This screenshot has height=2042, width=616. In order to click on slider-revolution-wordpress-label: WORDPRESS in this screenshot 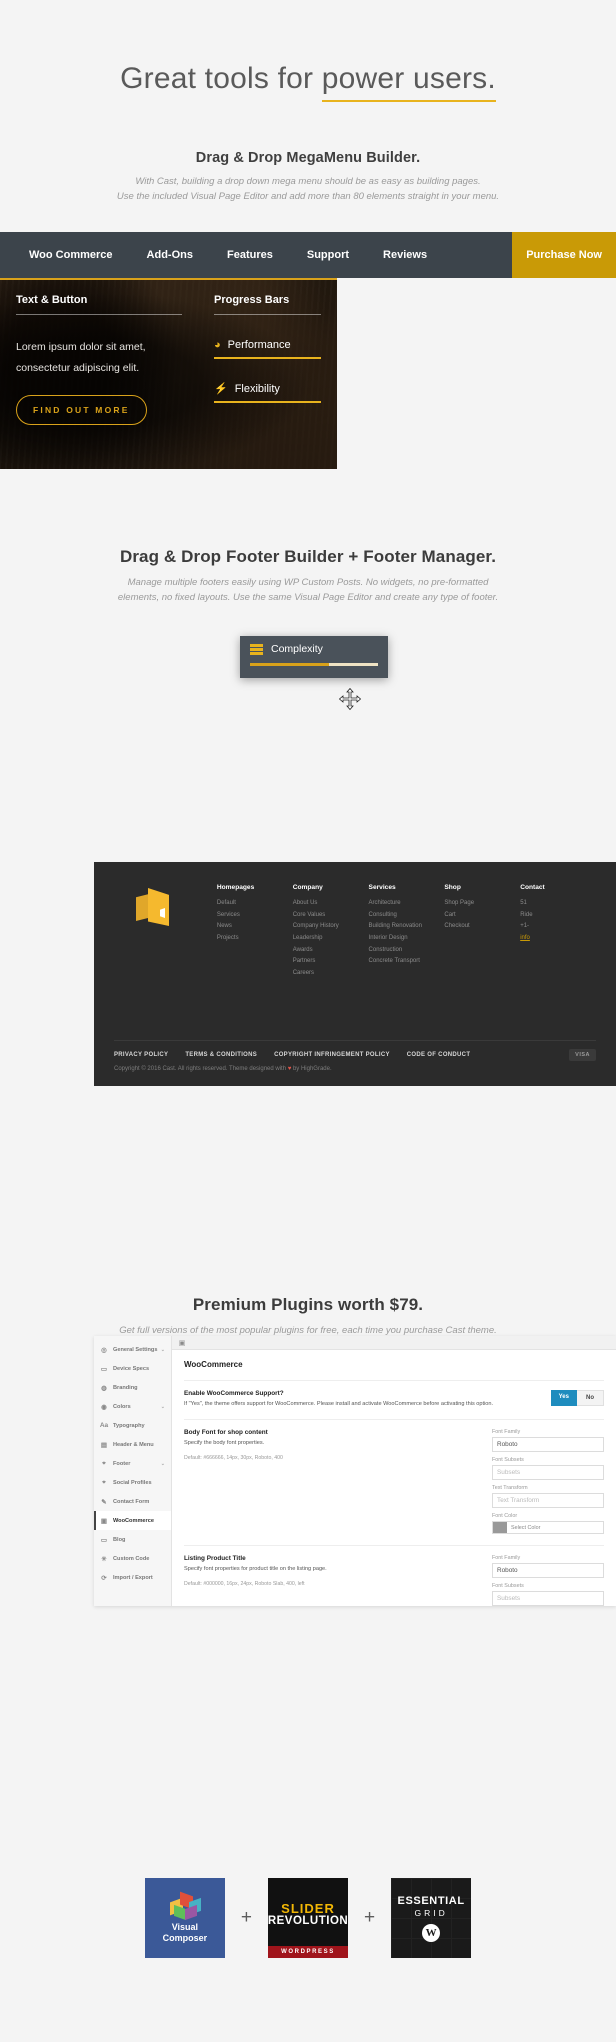, I will do `click(308, 1952)`.